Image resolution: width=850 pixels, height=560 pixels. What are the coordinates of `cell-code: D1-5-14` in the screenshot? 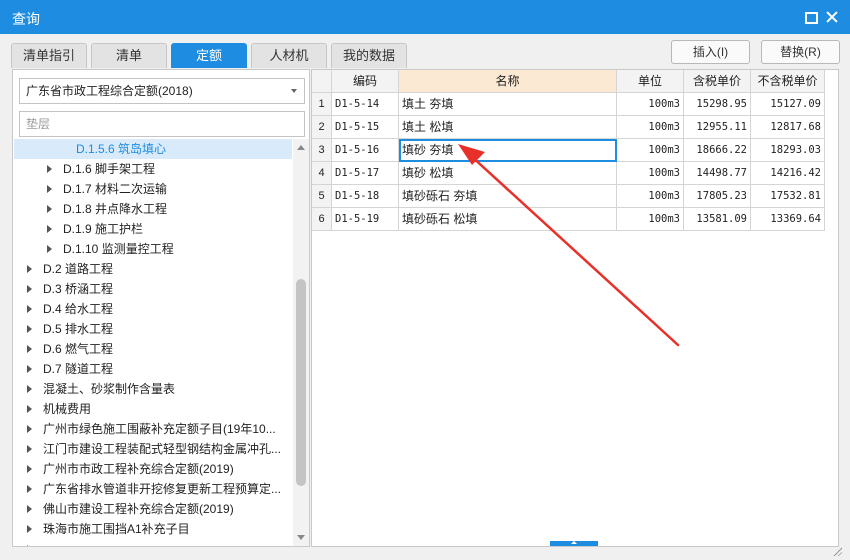 It's located at (365, 104).